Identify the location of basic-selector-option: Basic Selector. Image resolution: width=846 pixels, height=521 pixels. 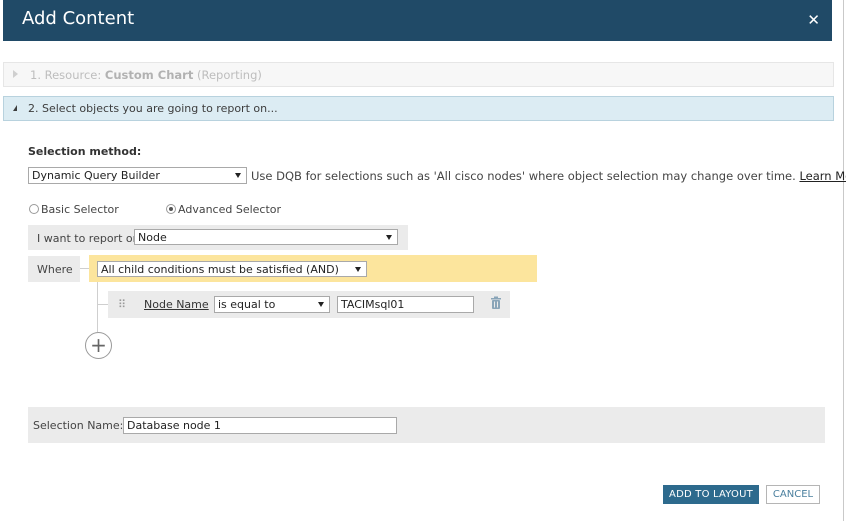
(74, 209).